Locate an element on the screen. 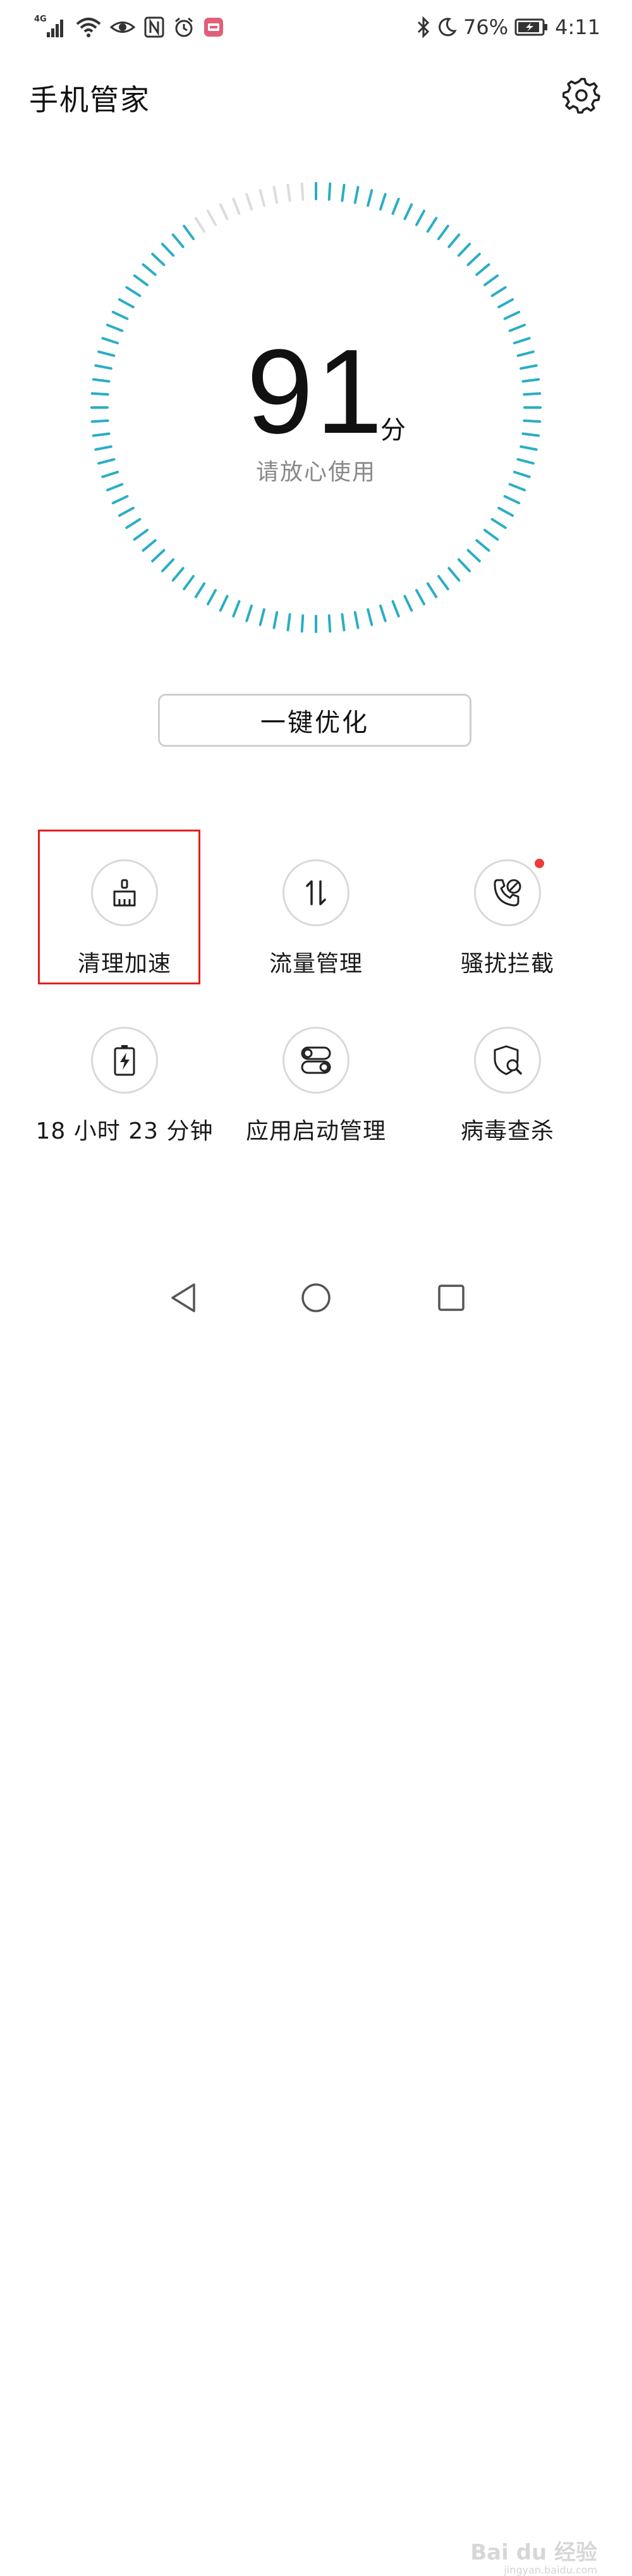 The image size is (632, 2576). recents-square-icon is located at coordinates (451, 1298).